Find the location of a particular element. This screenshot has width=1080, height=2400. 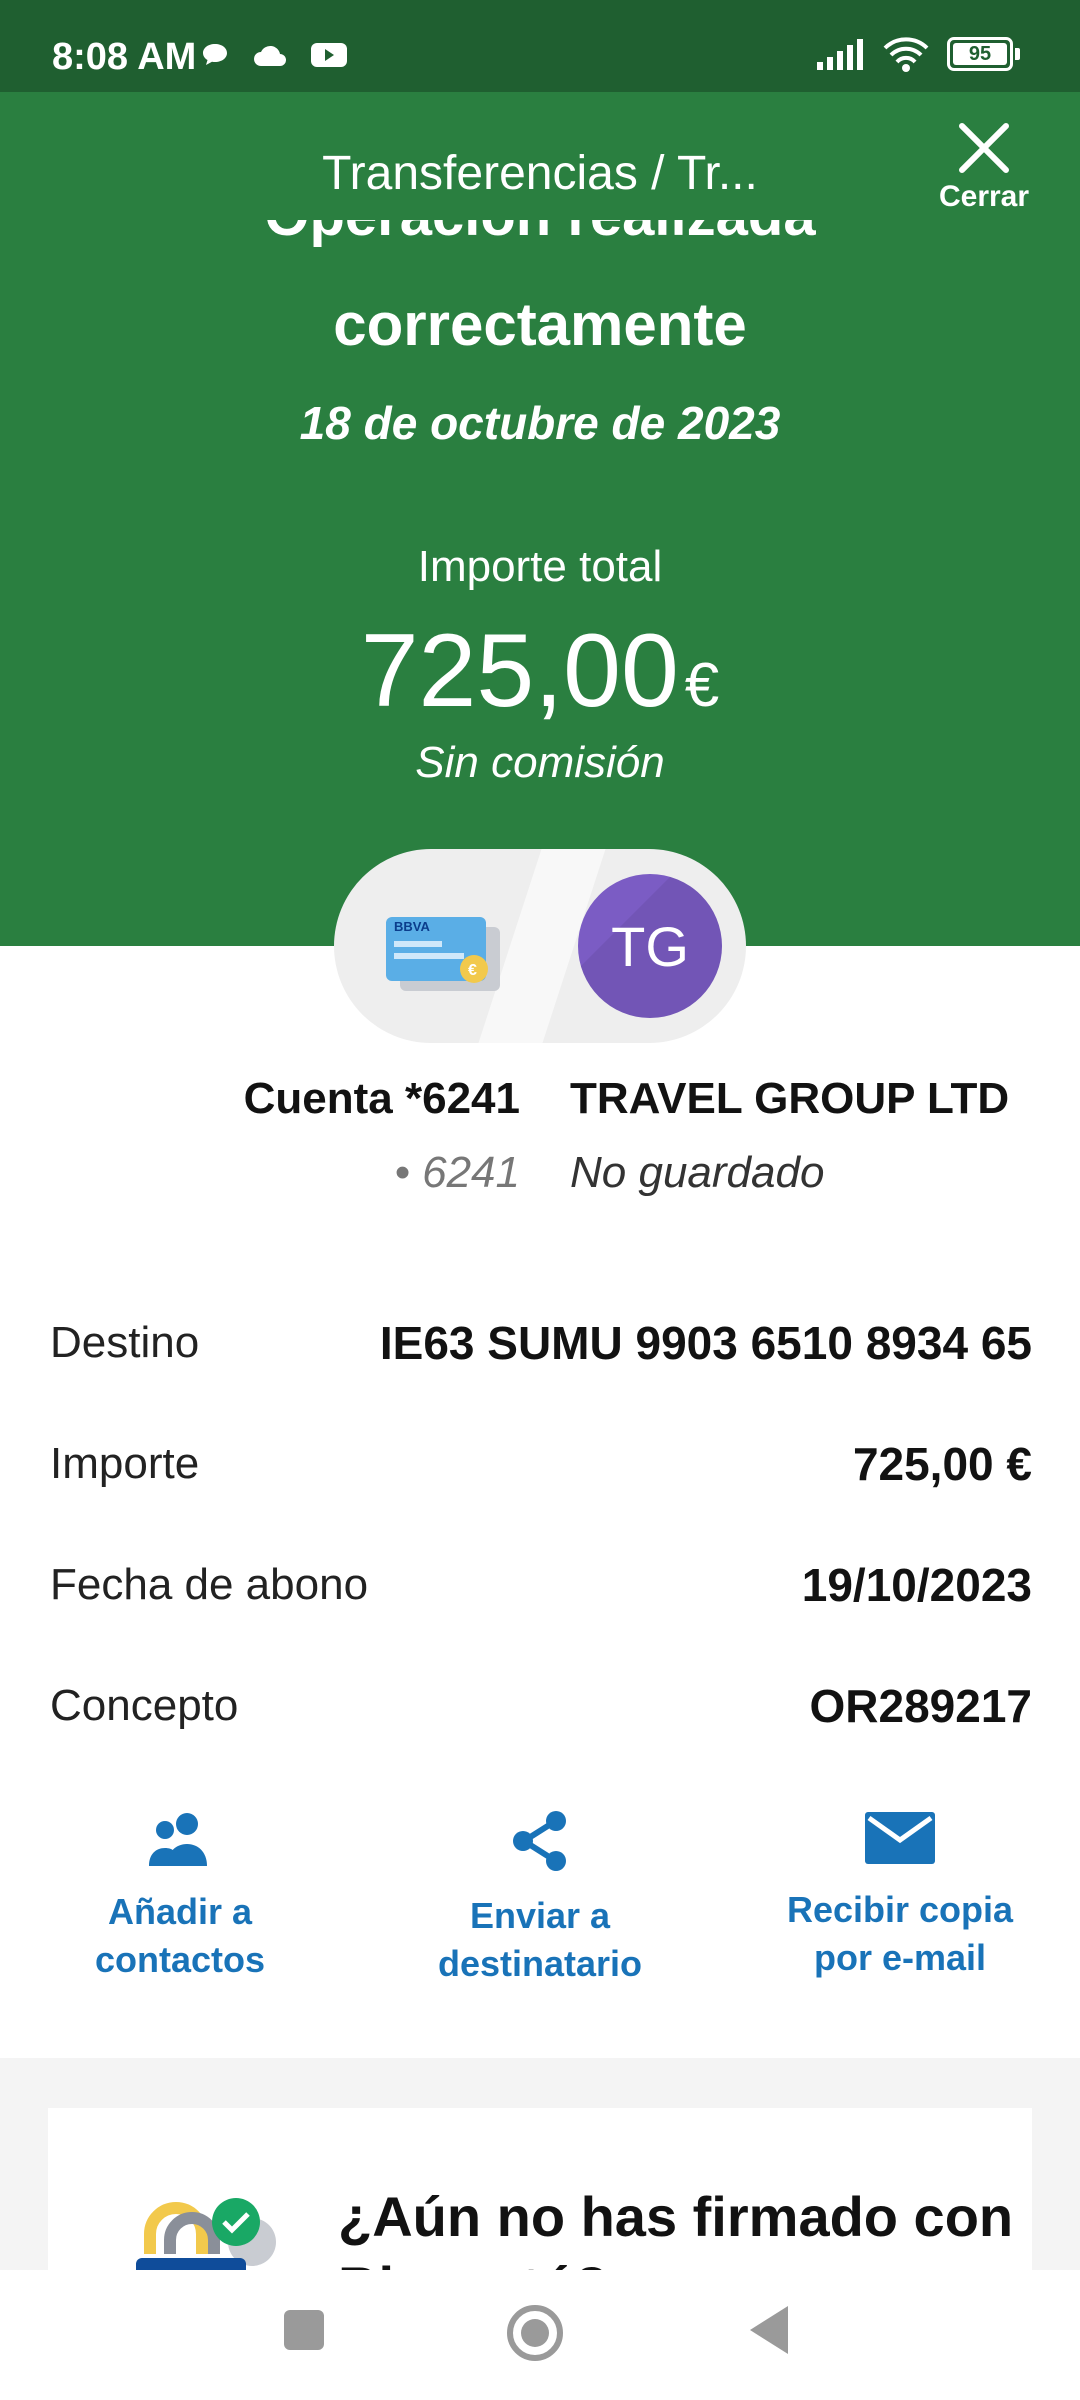

detail-row-concept: Concepto OR289217 is located at coordinates (541, 1706).